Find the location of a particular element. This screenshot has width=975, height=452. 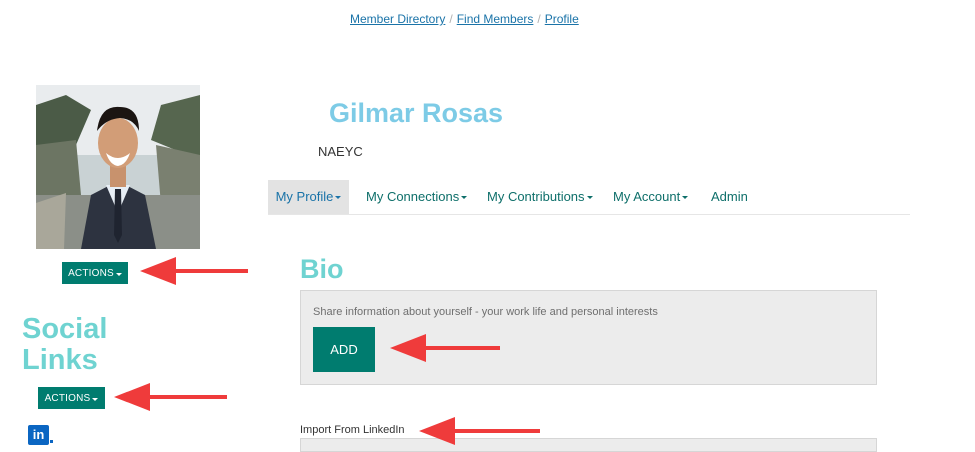

annotation-arrow-actions-social is located at coordinates (170, 397).